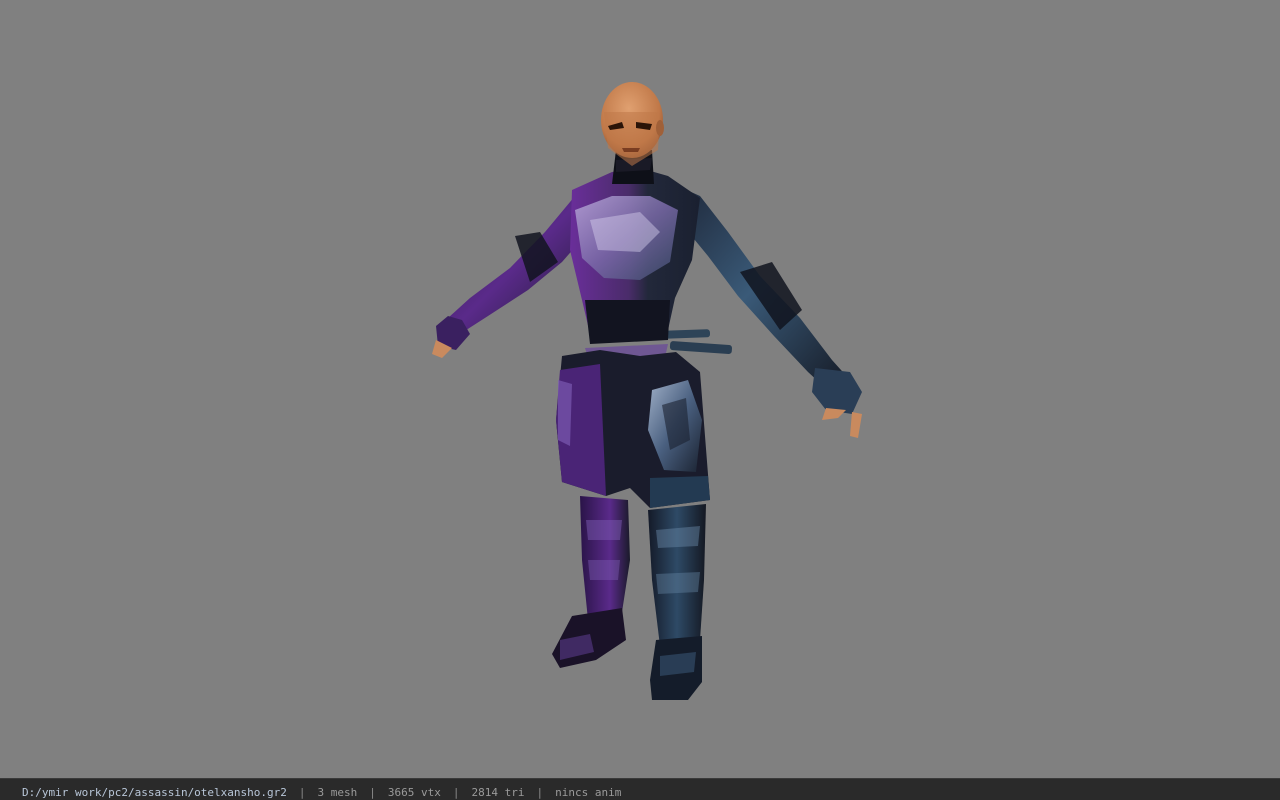 The width and height of the screenshot is (1280, 800). What do you see at coordinates (154, 792) in the screenshot?
I see `file-path-label: D:/ymir work/pc2/assassin/otelxansho.gr2` at bounding box center [154, 792].